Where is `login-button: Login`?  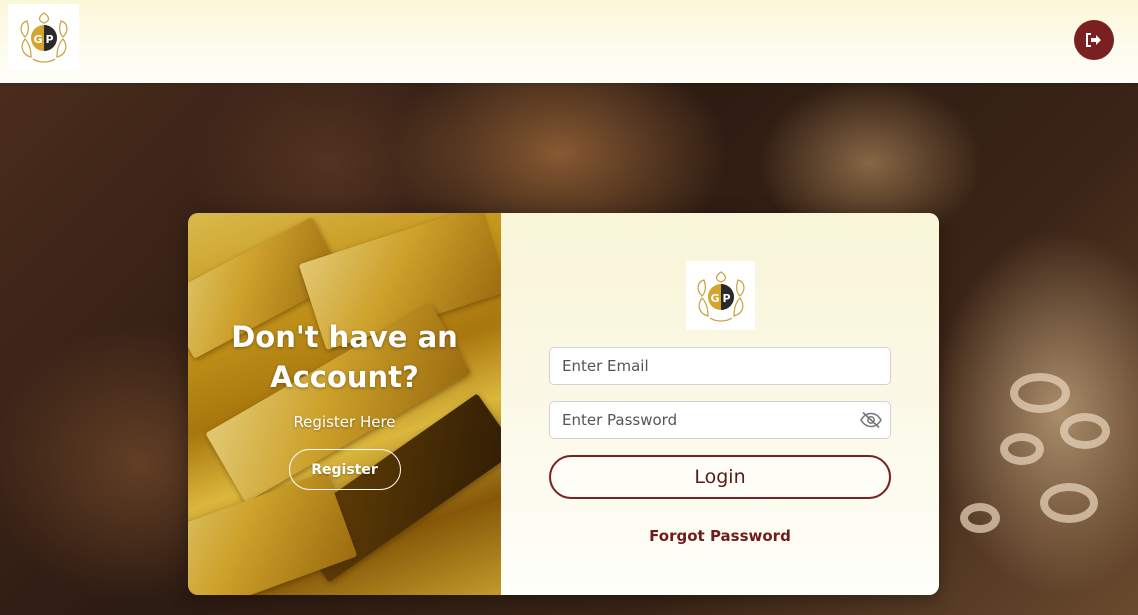 login-button: Login is located at coordinates (720, 477).